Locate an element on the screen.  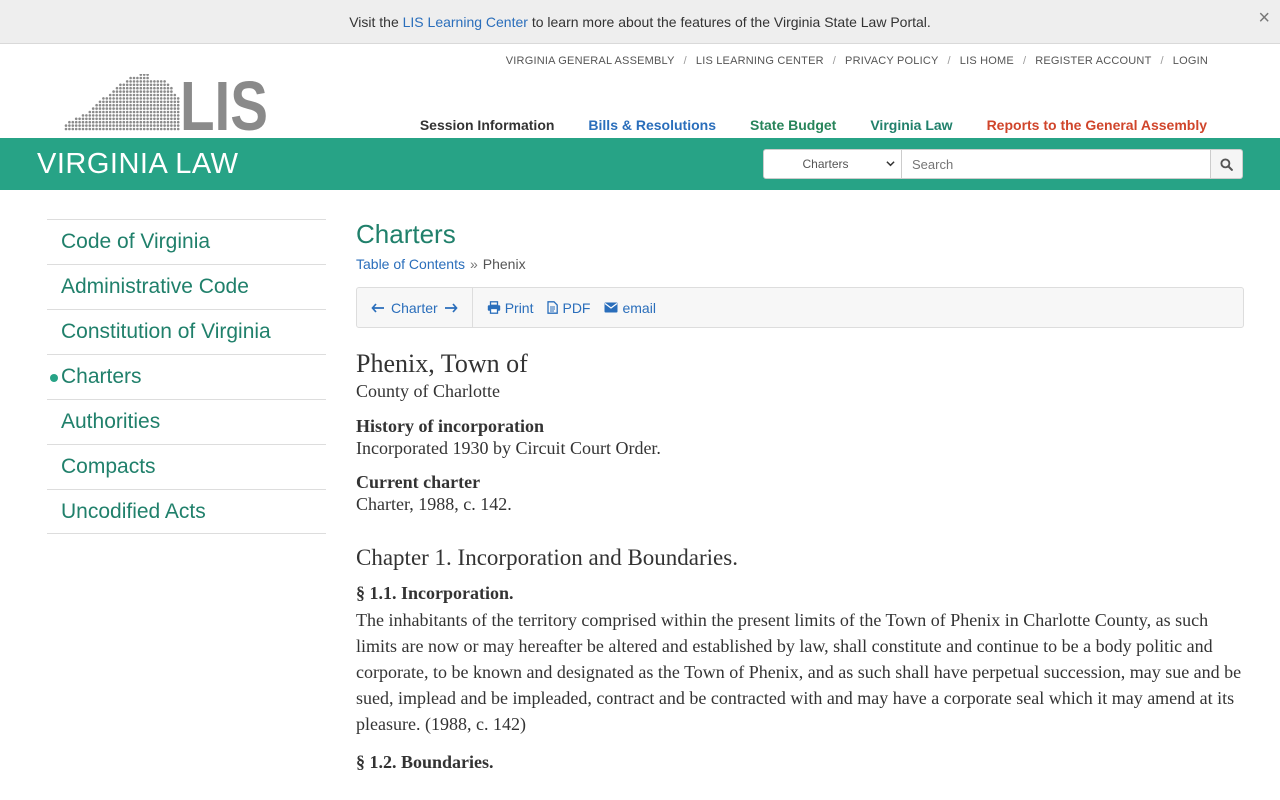
search-button is located at coordinates (1227, 164).